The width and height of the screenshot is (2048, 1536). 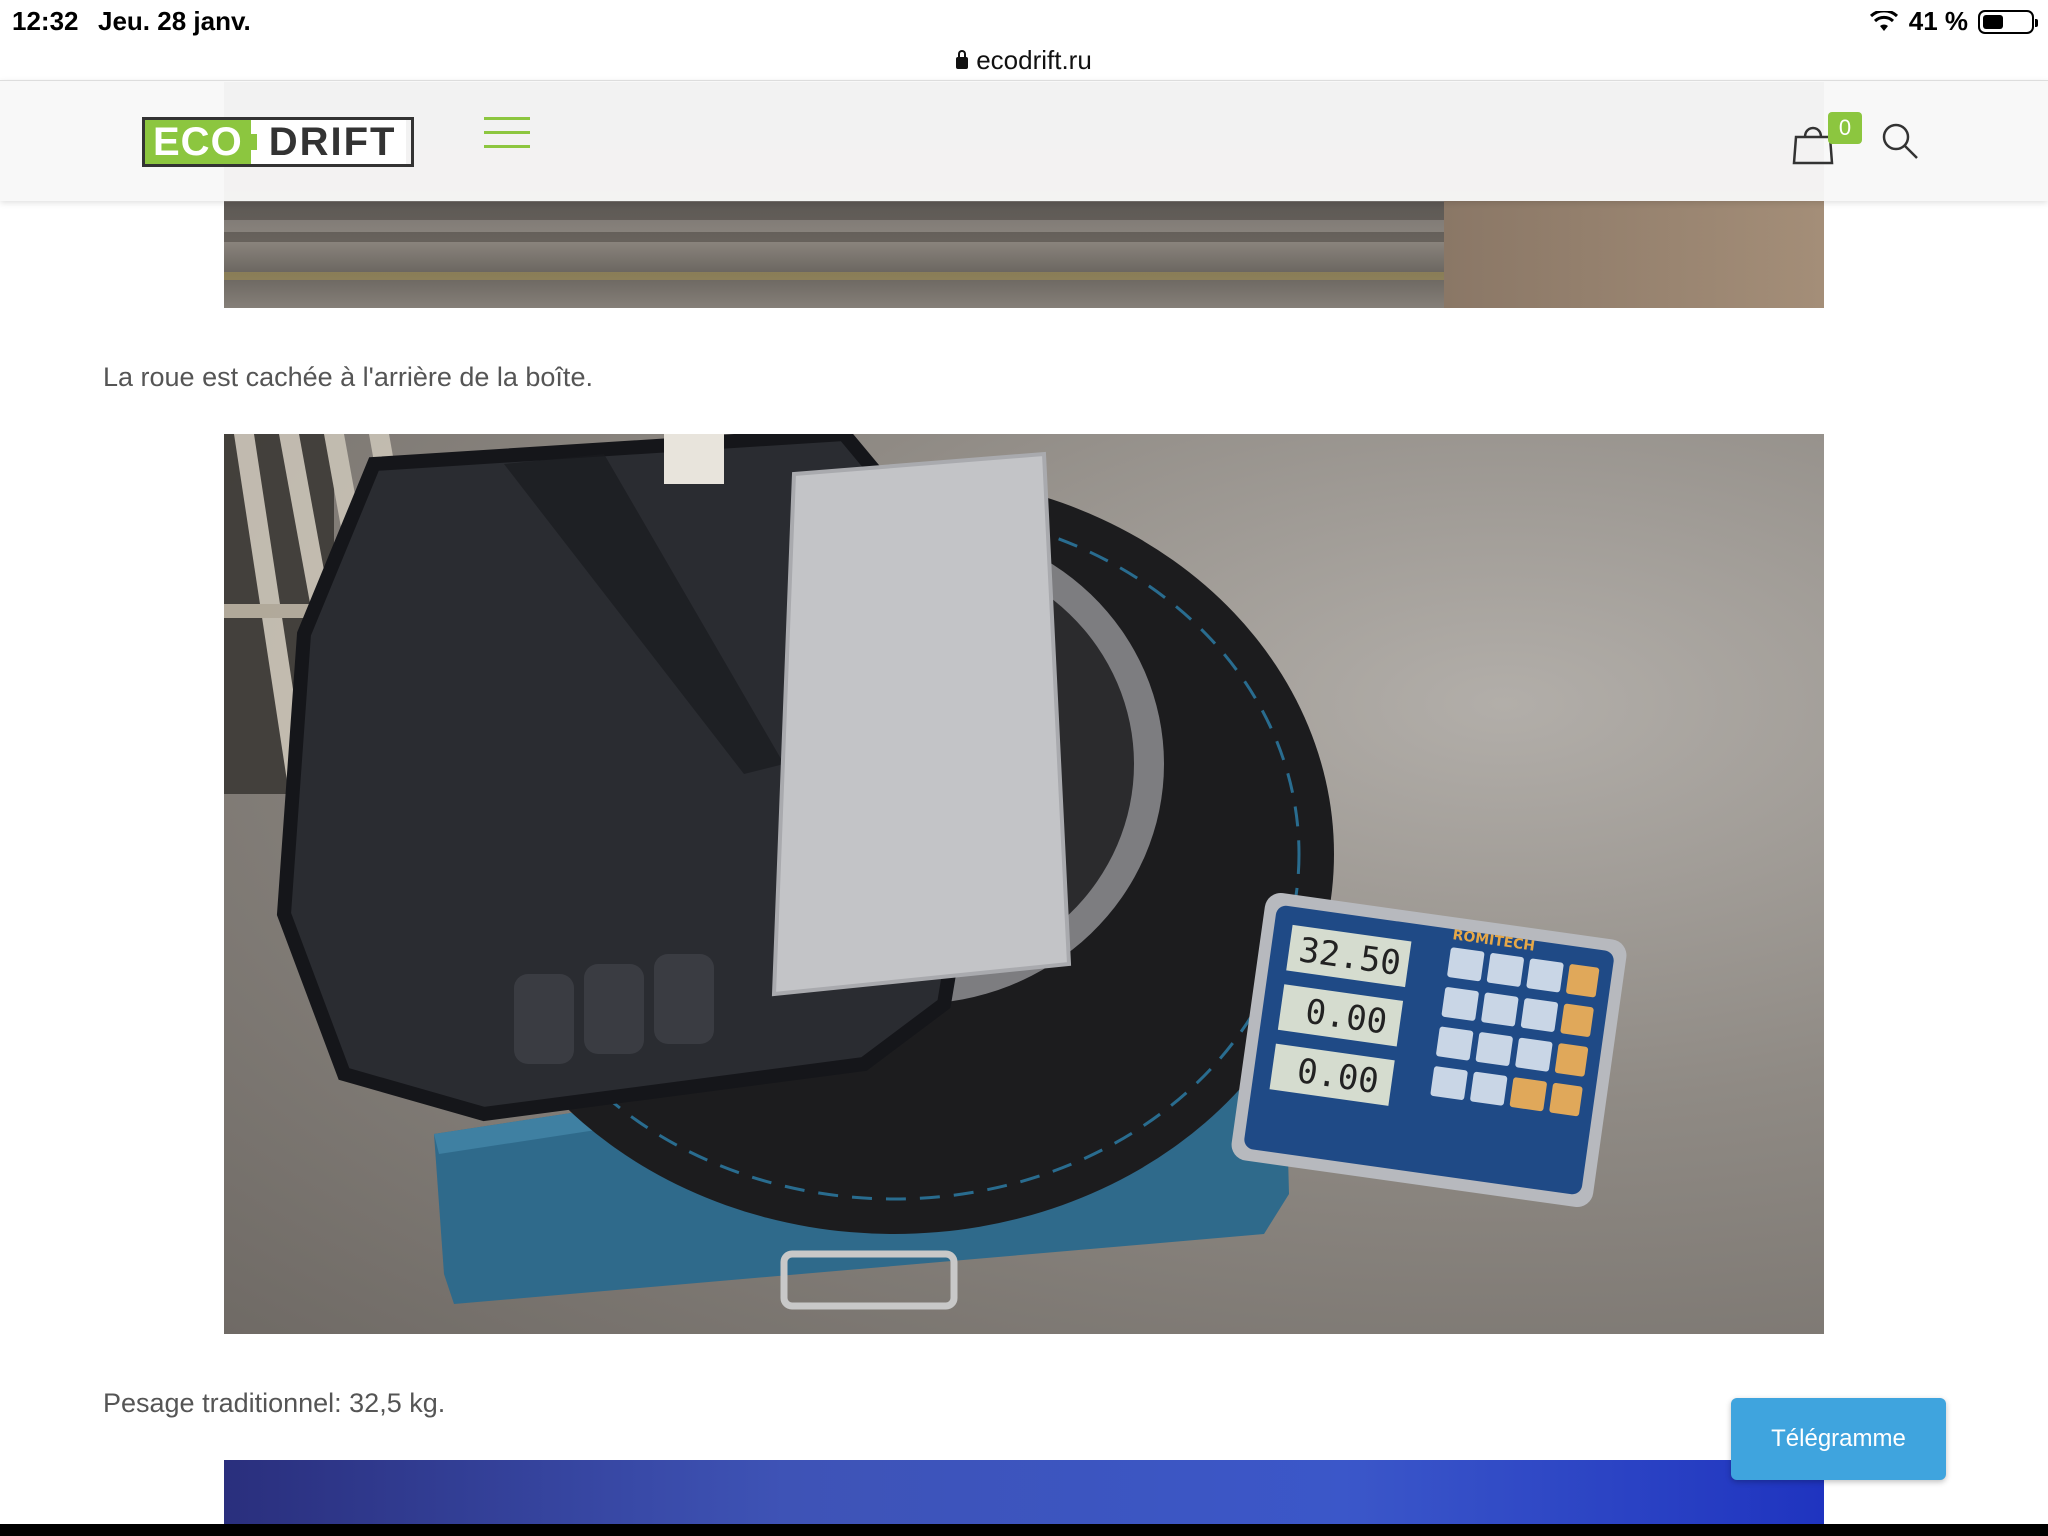 I want to click on status-right: 41 %, so click(x=1953, y=21).